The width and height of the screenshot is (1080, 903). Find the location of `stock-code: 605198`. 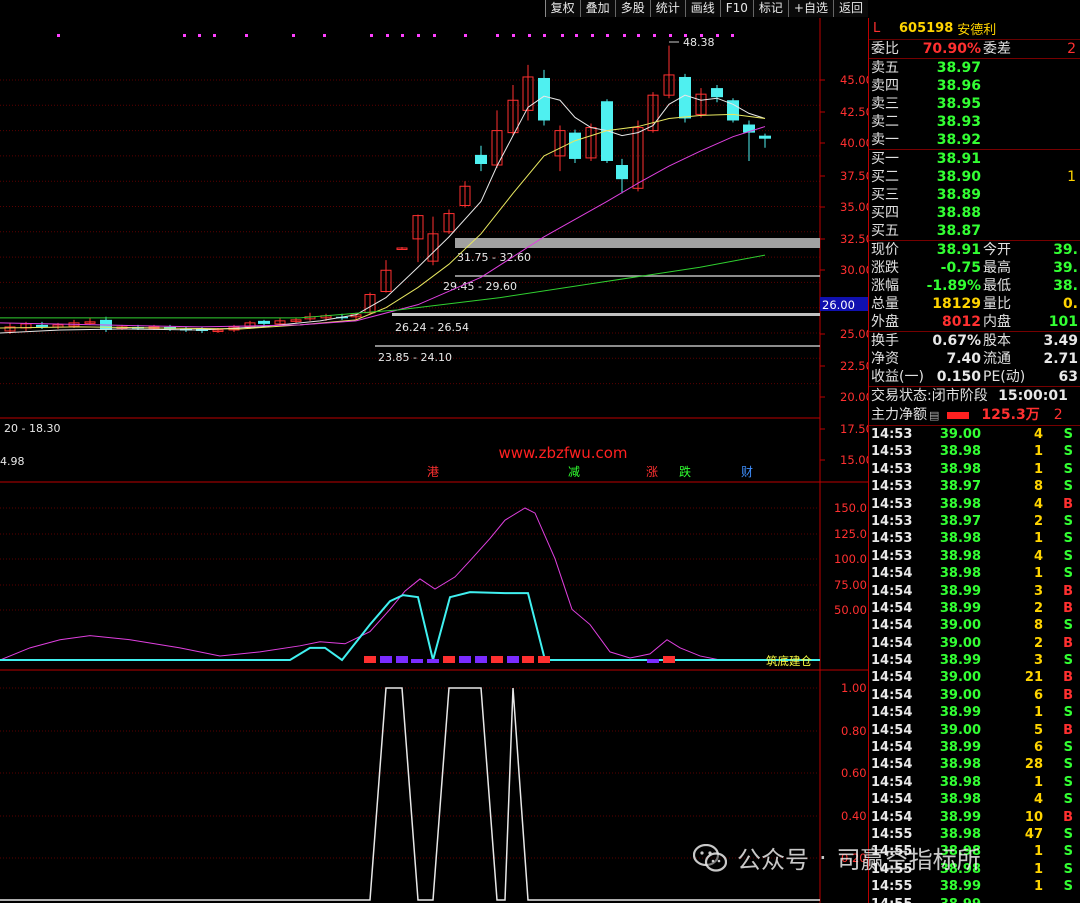

stock-code: 605198 is located at coordinates (926, 28).